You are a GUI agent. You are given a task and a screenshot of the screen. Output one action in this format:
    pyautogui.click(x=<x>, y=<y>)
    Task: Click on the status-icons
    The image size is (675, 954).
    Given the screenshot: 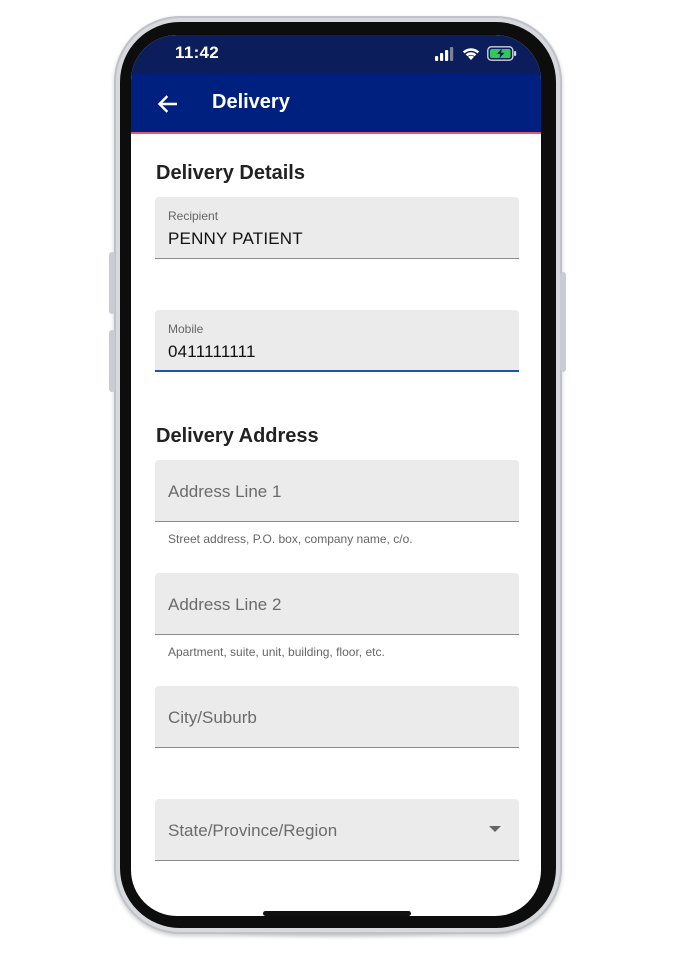 What is the action you would take?
    pyautogui.click(x=476, y=53)
    